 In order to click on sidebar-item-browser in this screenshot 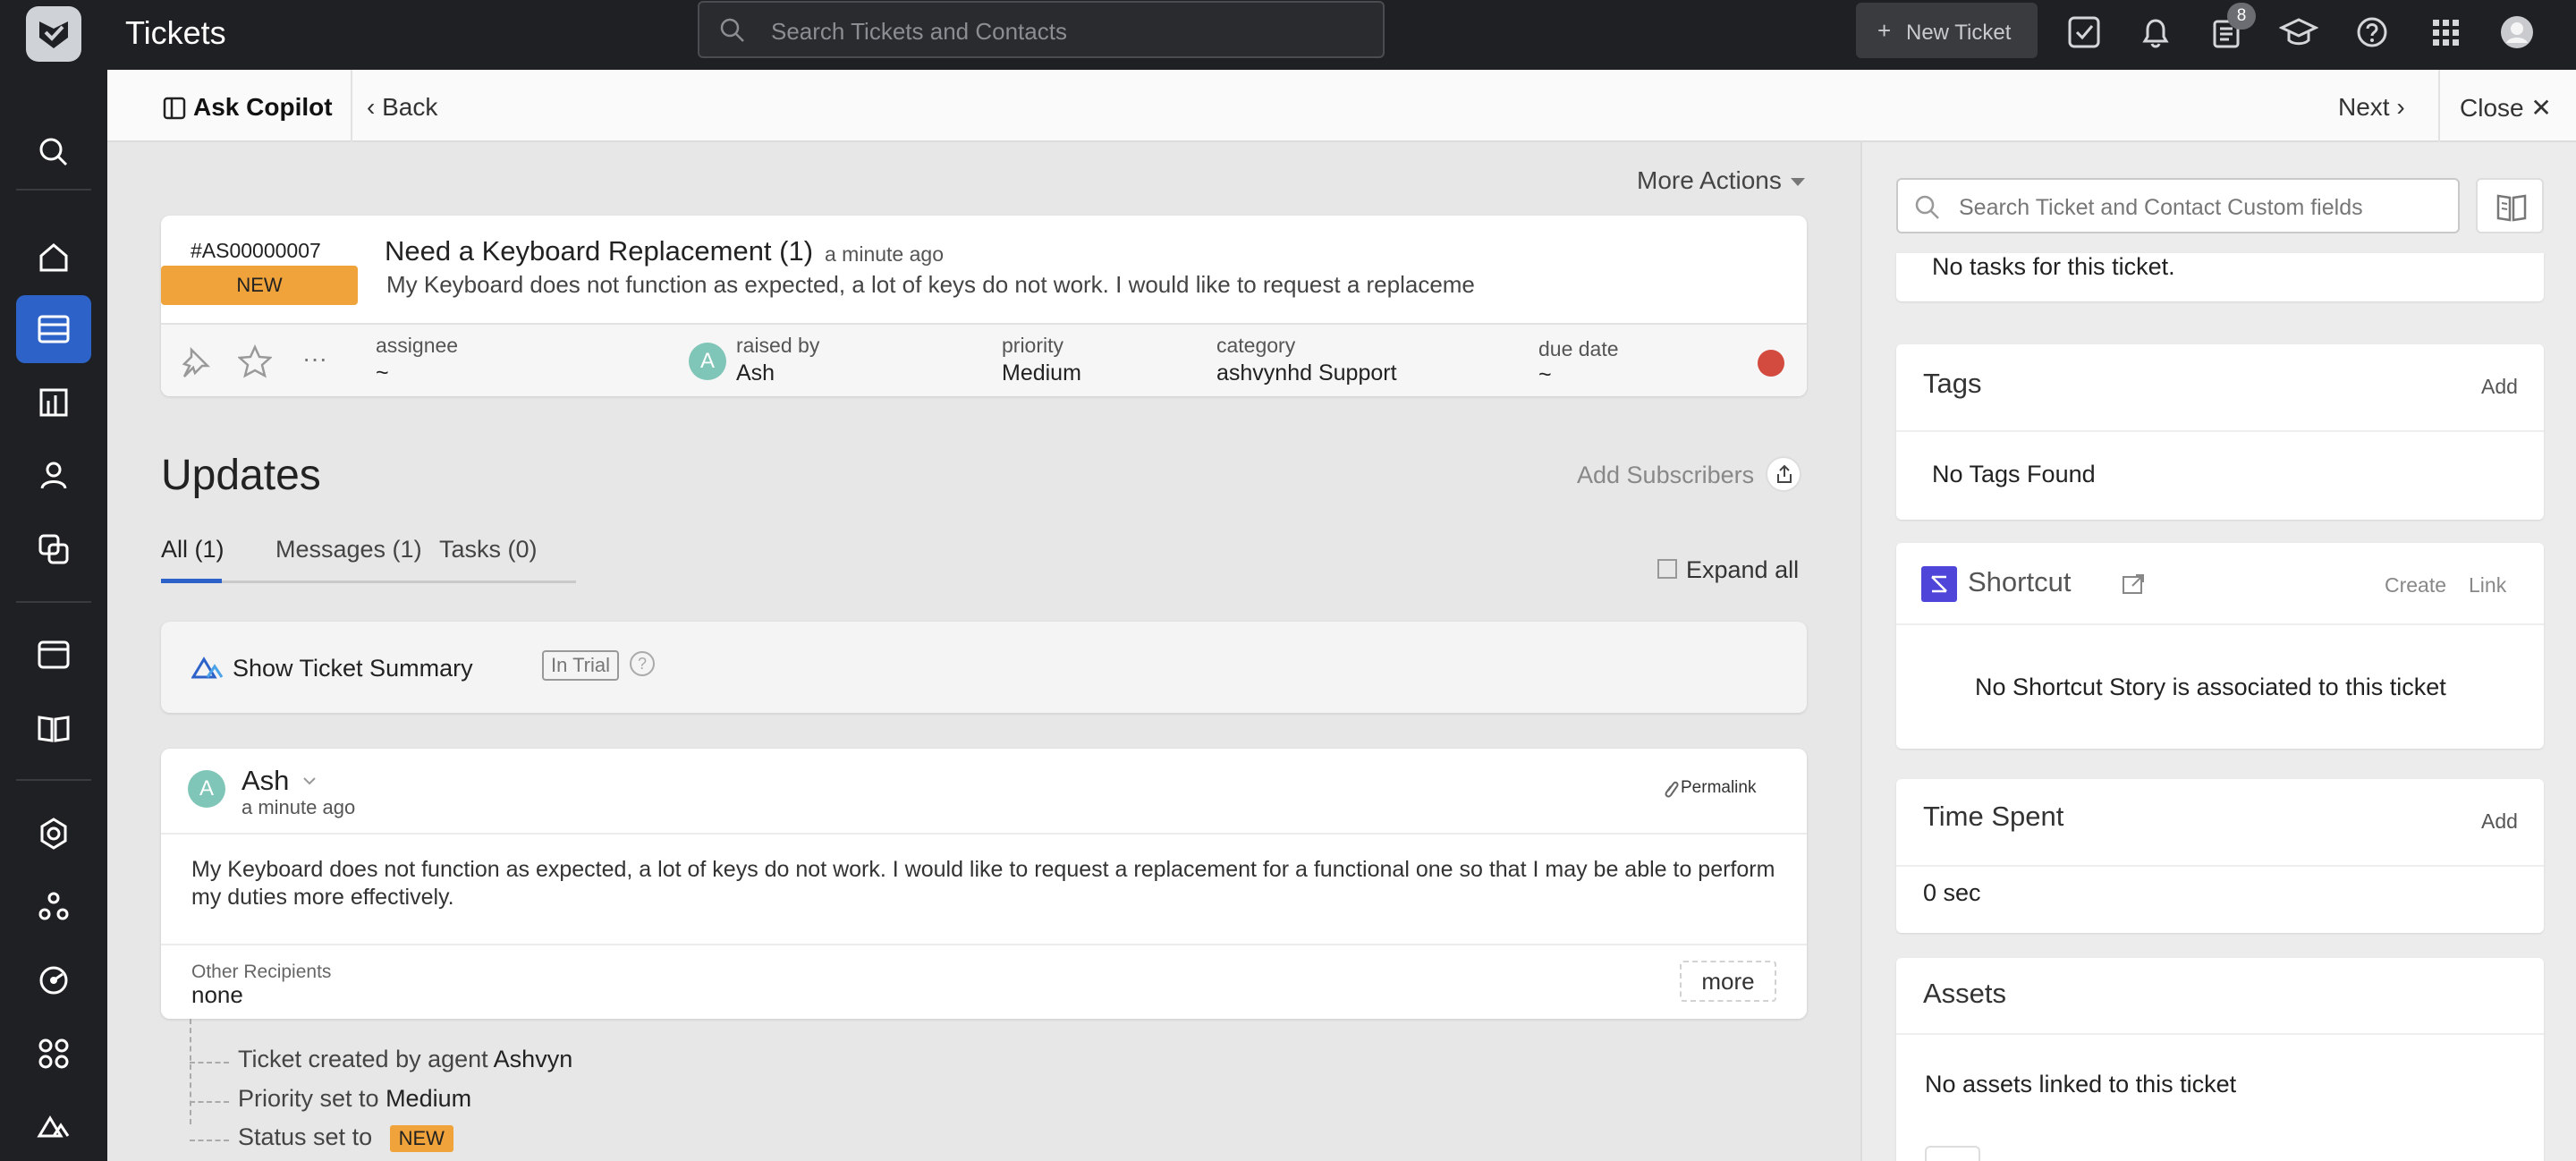, I will do `click(53, 655)`.